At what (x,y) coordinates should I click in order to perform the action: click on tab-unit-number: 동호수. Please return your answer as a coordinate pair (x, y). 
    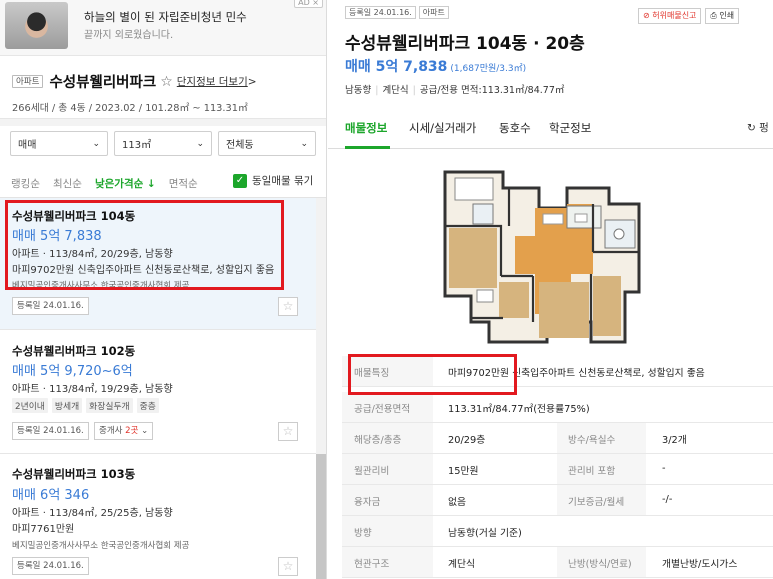
    Looking at the image, I should click on (515, 128).